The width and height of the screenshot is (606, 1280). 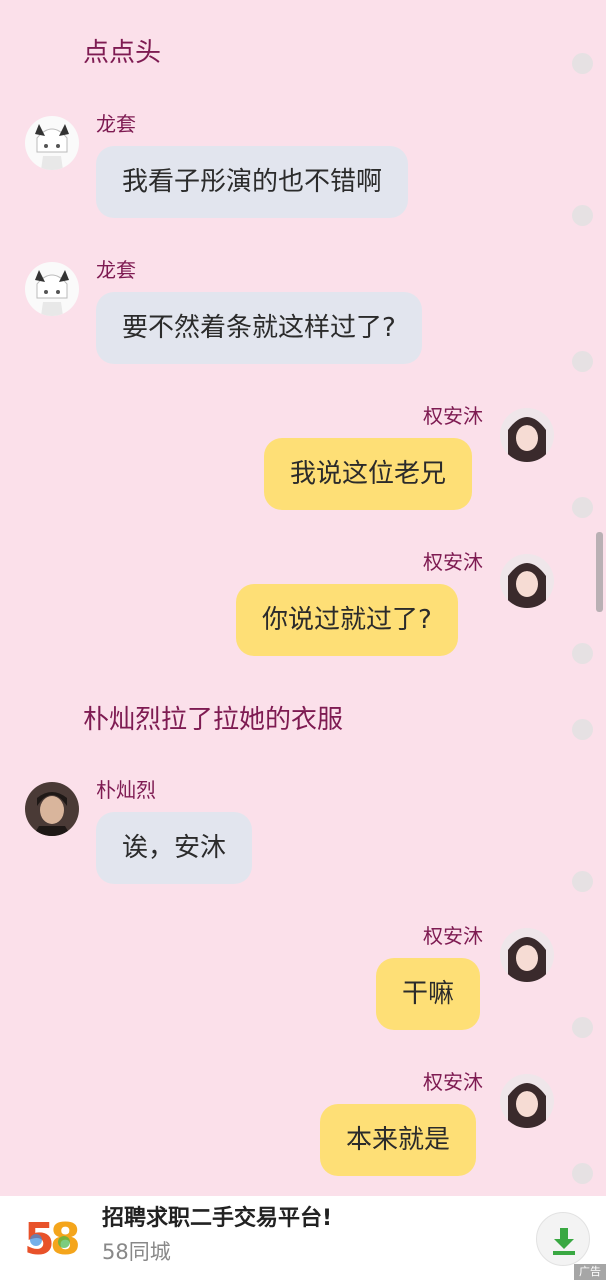 What do you see at coordinates (217, 1218) in the screenshot?
I see `ad-title: 招聘求职二手交易平台!` at bounding box center [217, 1218].